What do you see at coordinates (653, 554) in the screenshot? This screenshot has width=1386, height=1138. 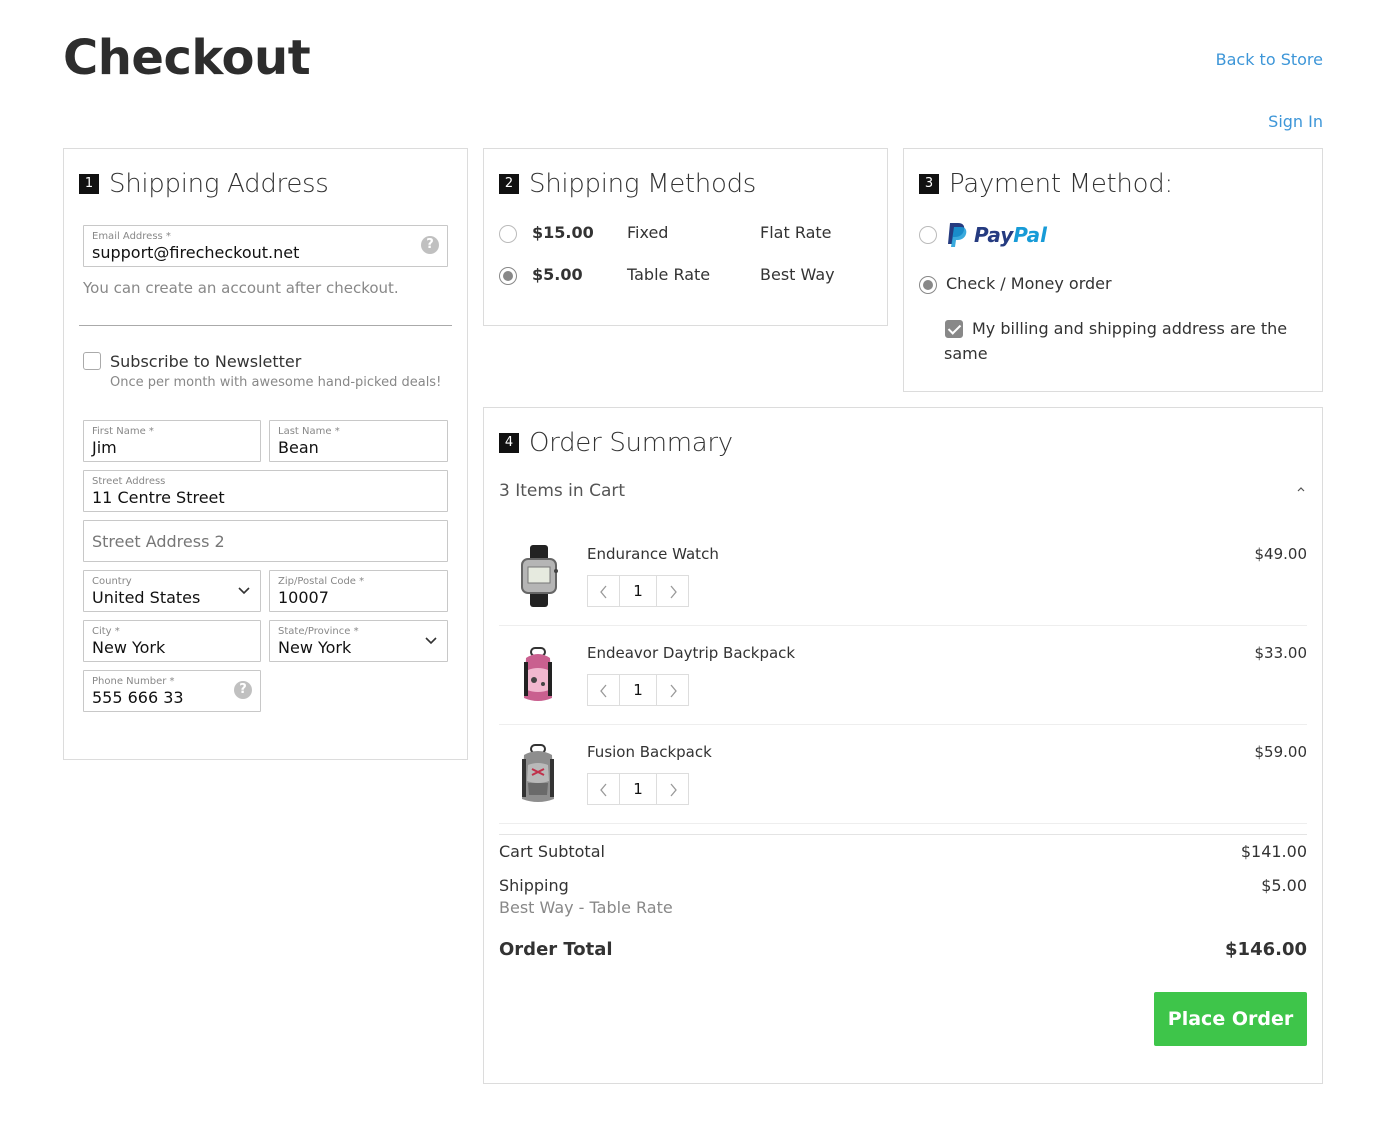 I see `item-name: Endurance Watch` at bounding box center [653, 554].